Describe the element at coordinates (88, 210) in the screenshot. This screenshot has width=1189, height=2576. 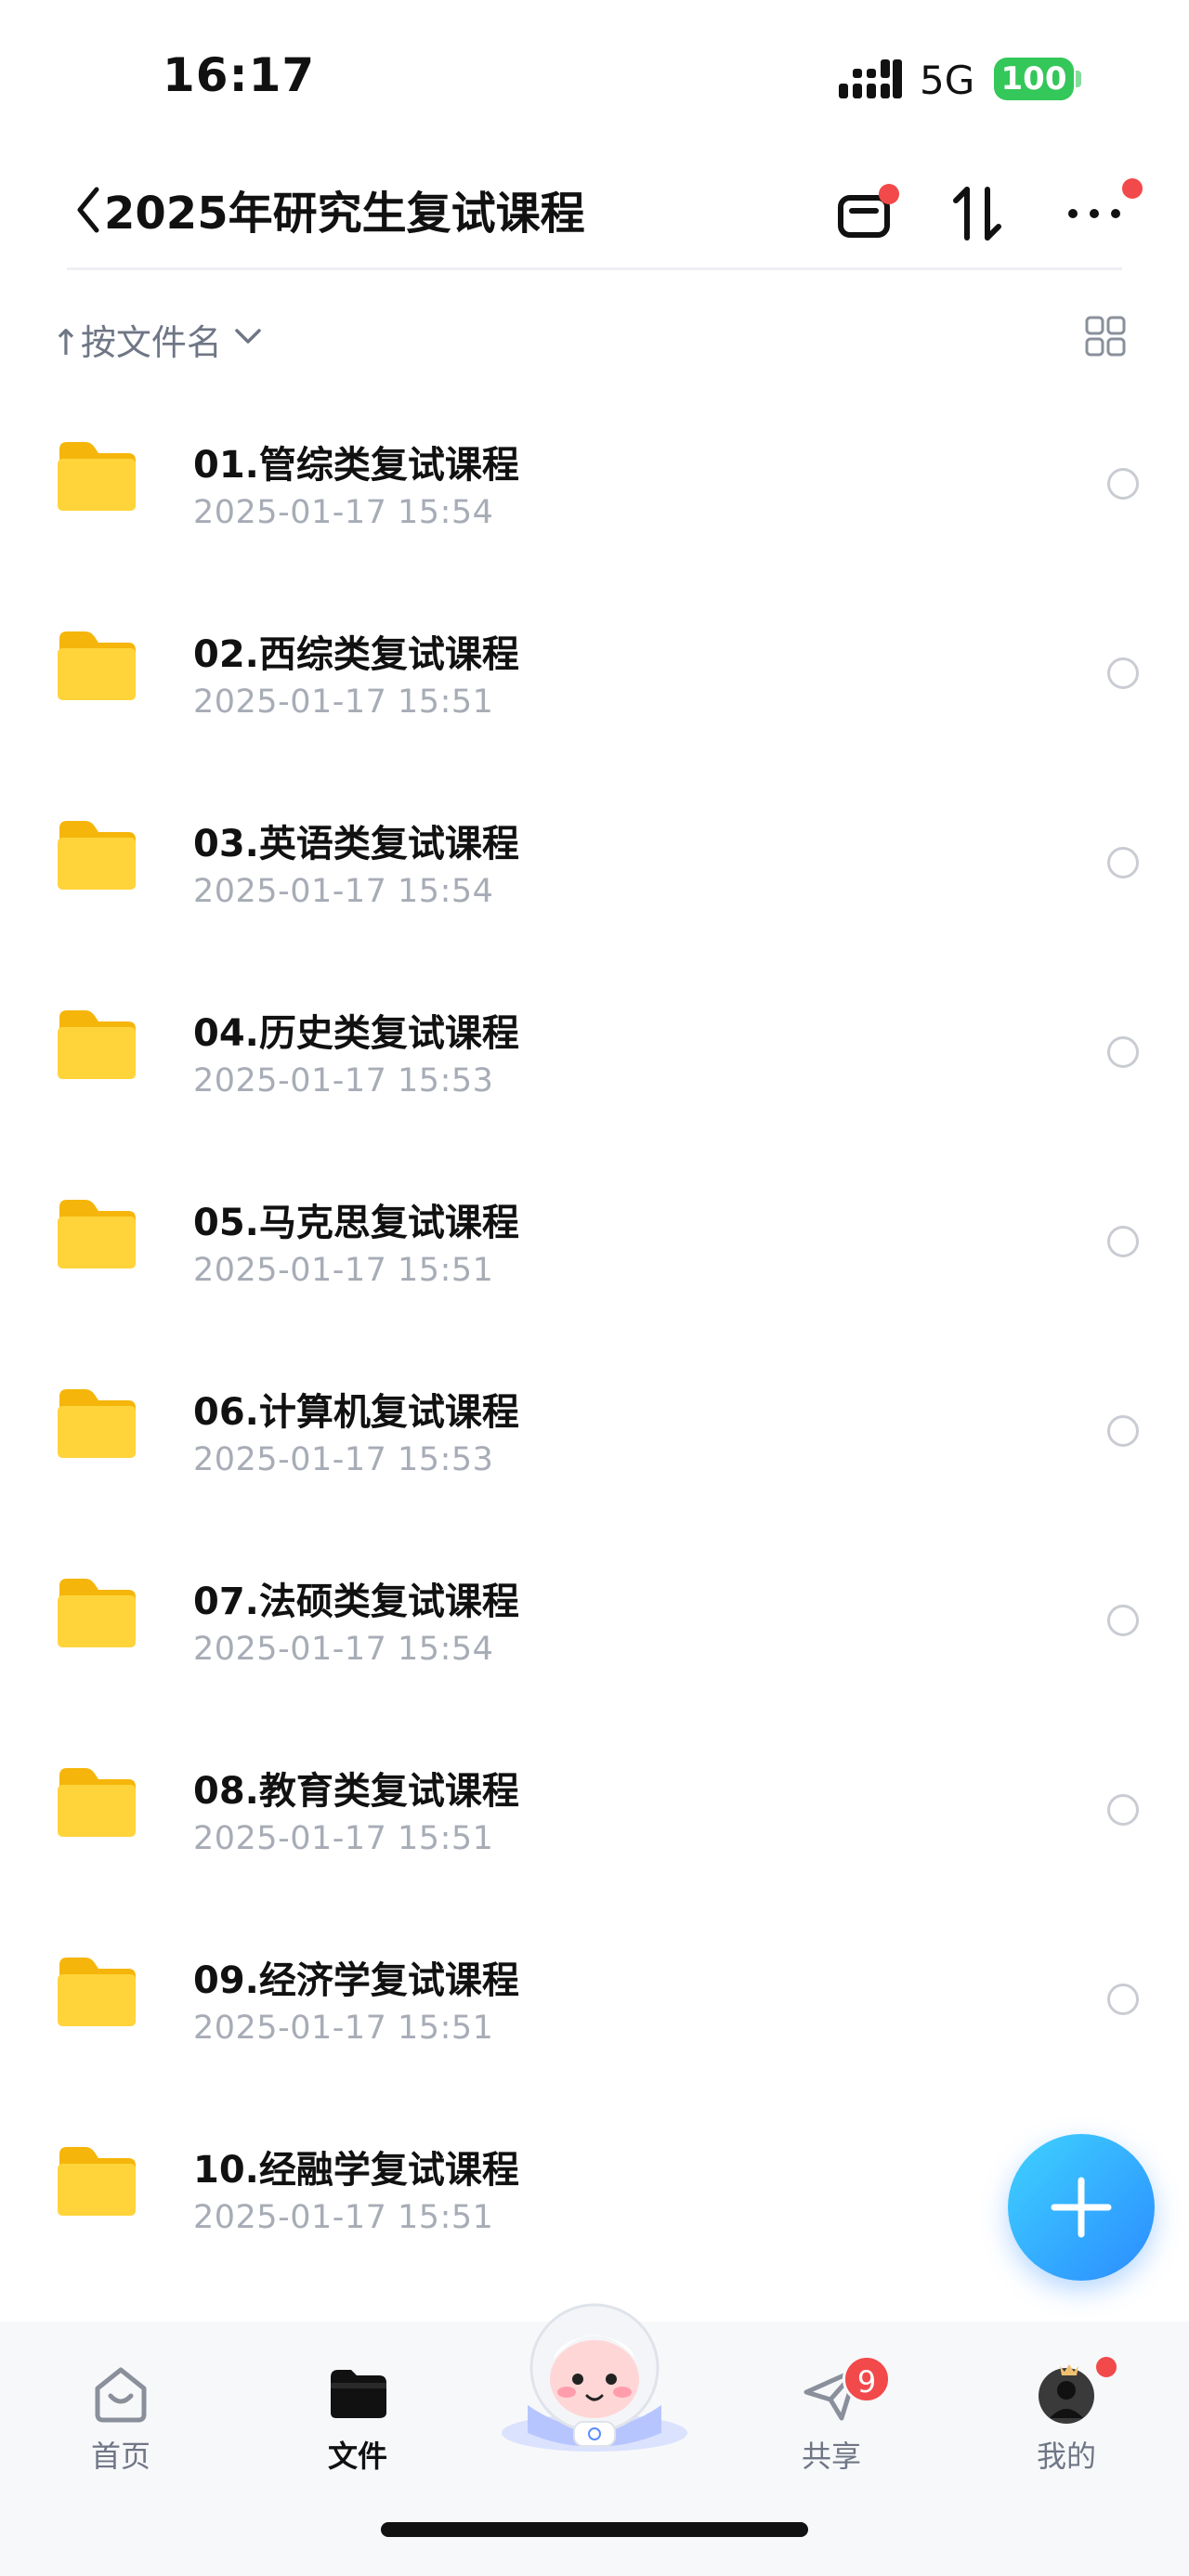
I see `back-icon` at that location.